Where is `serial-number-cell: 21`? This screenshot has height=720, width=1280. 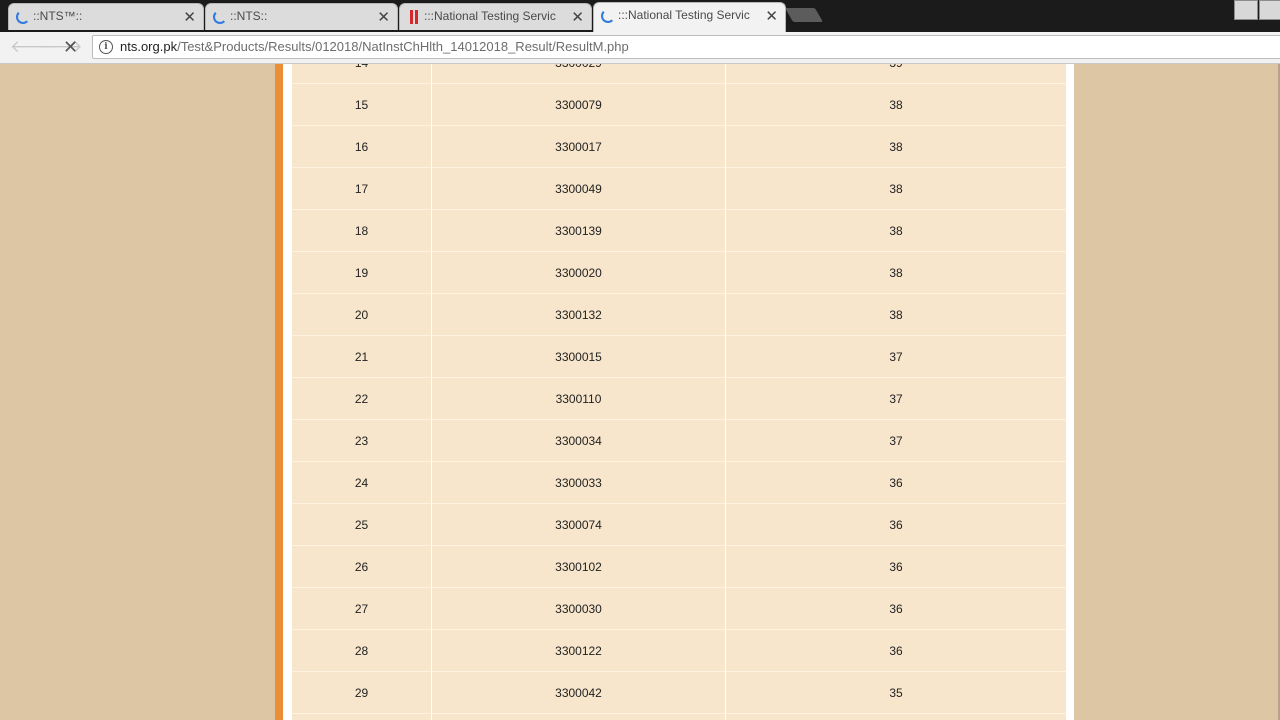
serial-number-cell: 21 is located at coordinates (361, 357).